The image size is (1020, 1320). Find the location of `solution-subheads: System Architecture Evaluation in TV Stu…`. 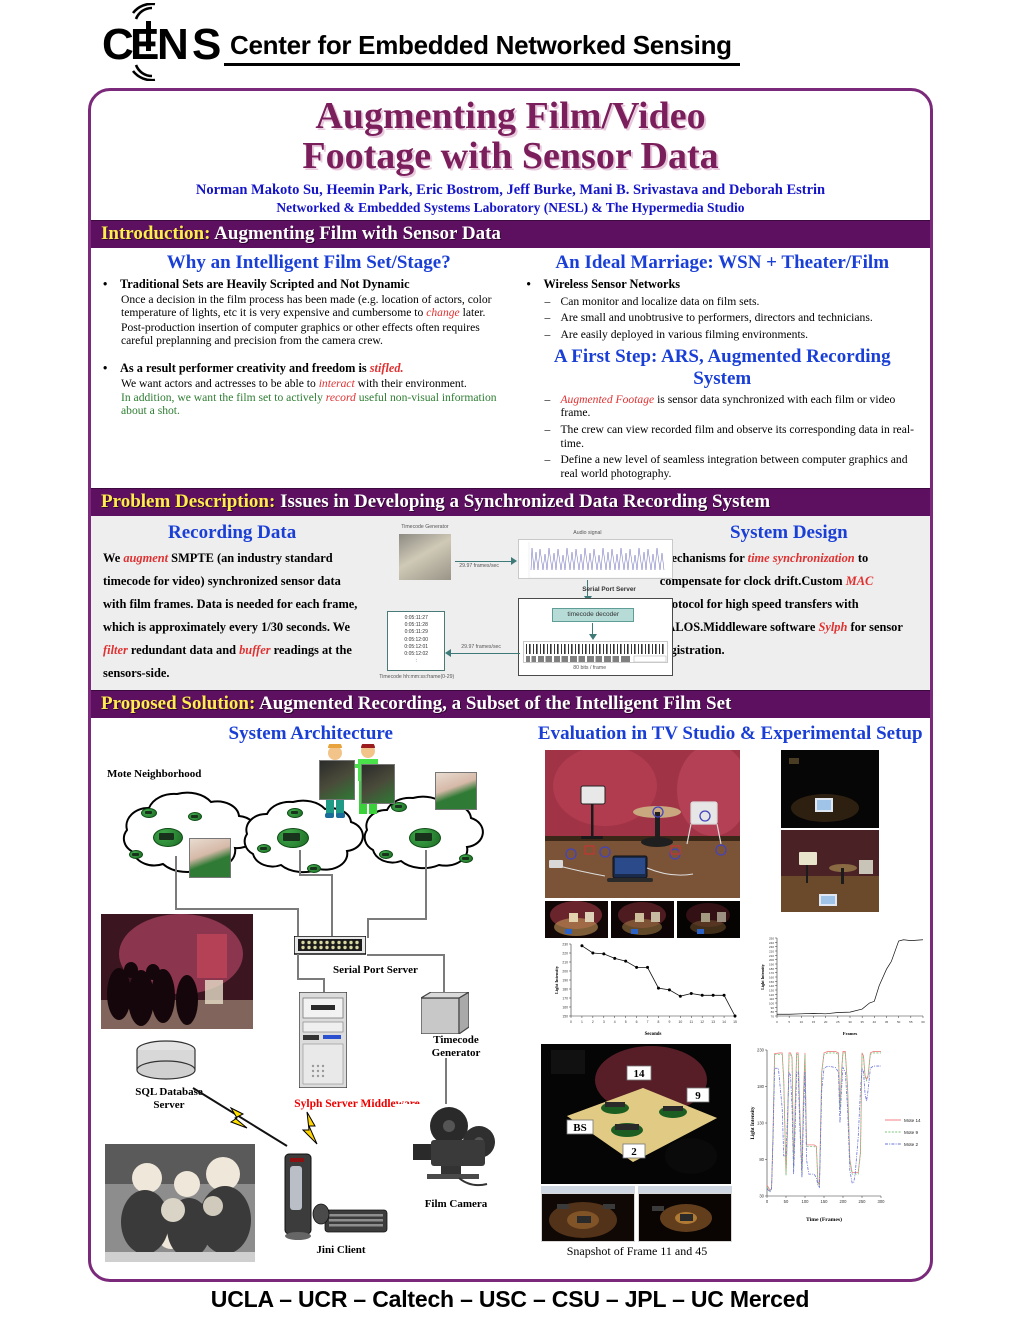

solution-subheads: System Architecture Evaluation in TV Stu… is located at coordinates (510, 733).